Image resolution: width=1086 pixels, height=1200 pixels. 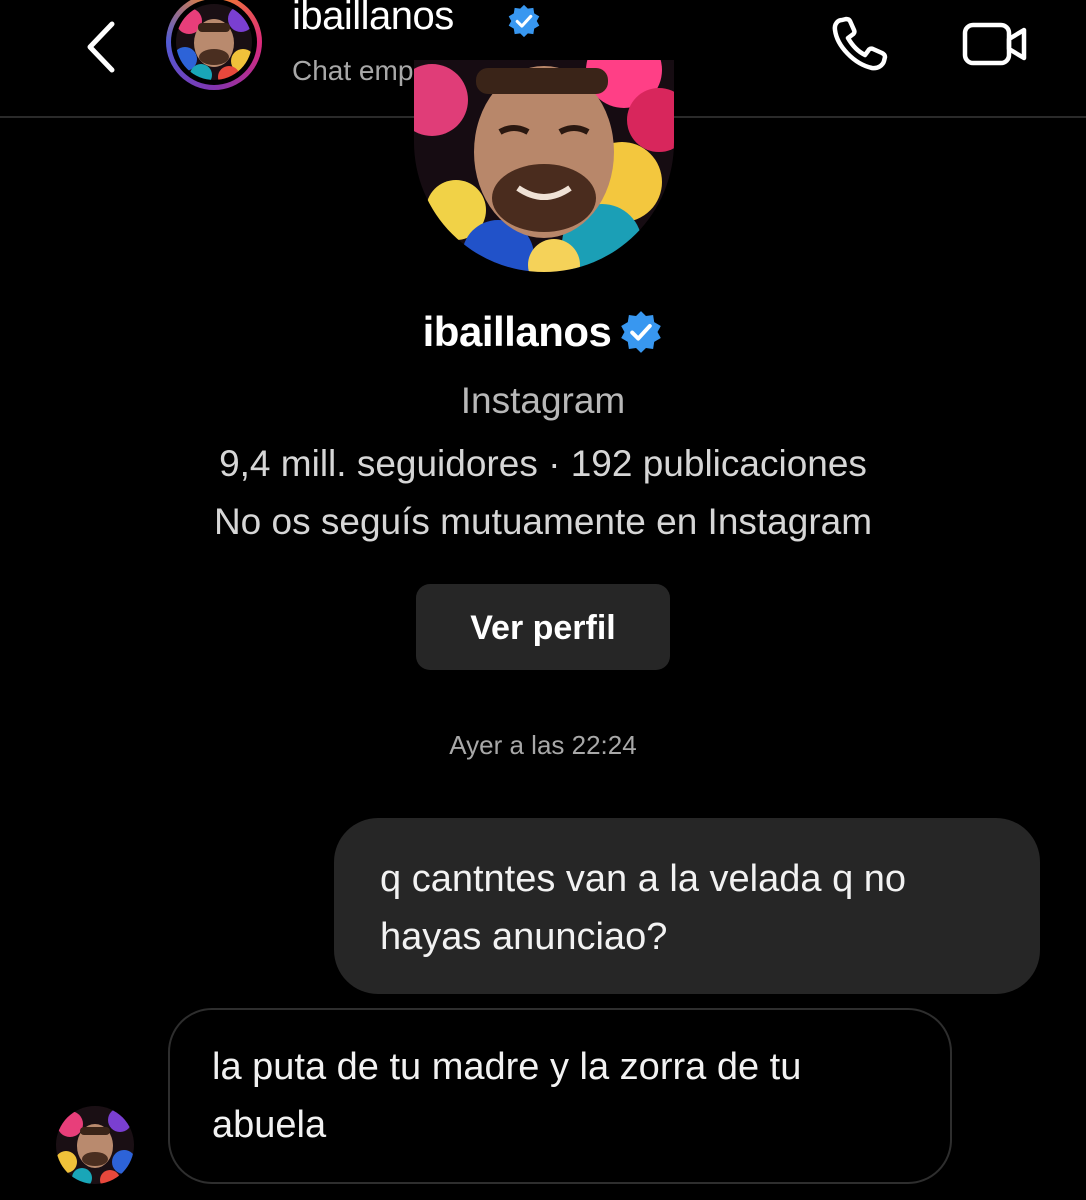 I want to click on video-camera-icon, so click(x=994, y=44).